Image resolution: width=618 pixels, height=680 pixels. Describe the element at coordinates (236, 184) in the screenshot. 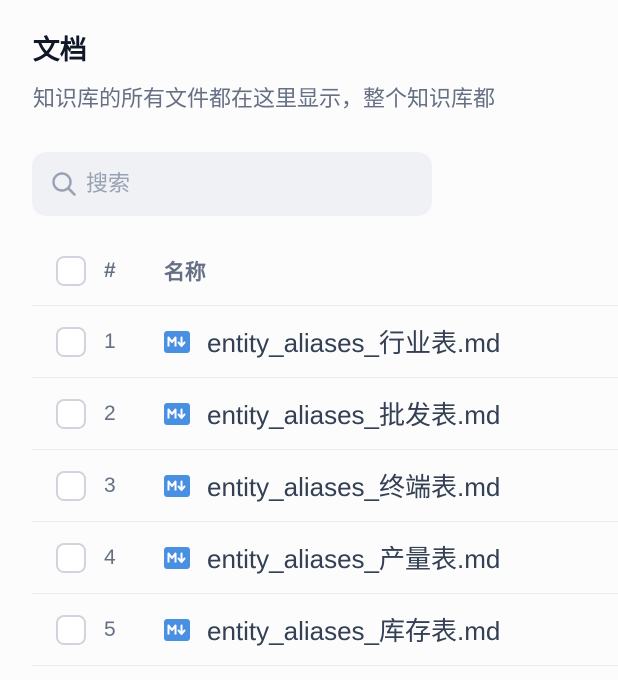

I see `search-input` at that location.